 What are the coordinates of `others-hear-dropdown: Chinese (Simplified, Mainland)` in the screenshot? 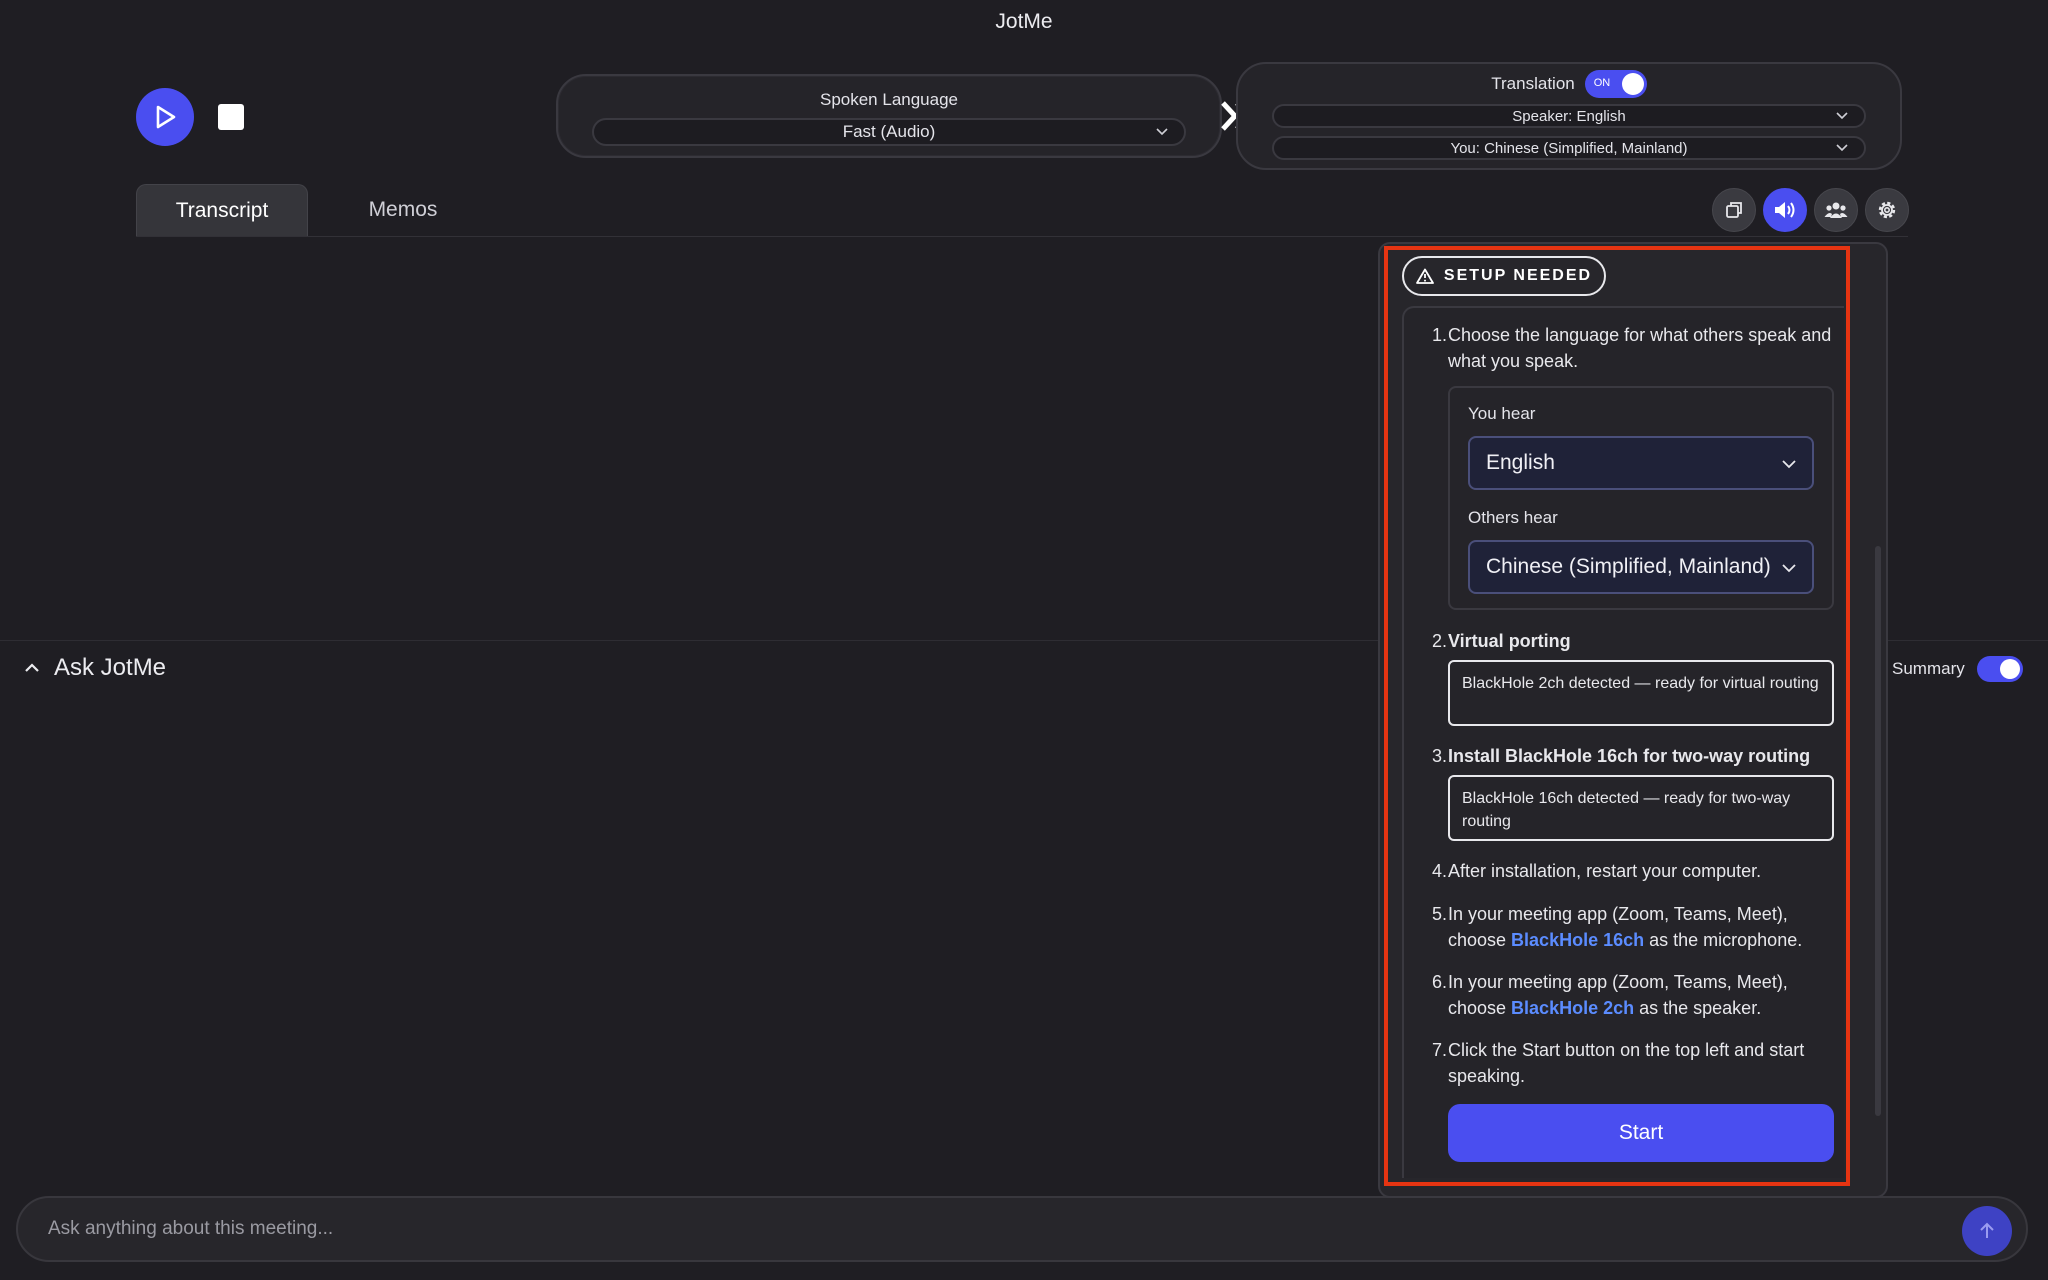 It's located at (1641, 567).